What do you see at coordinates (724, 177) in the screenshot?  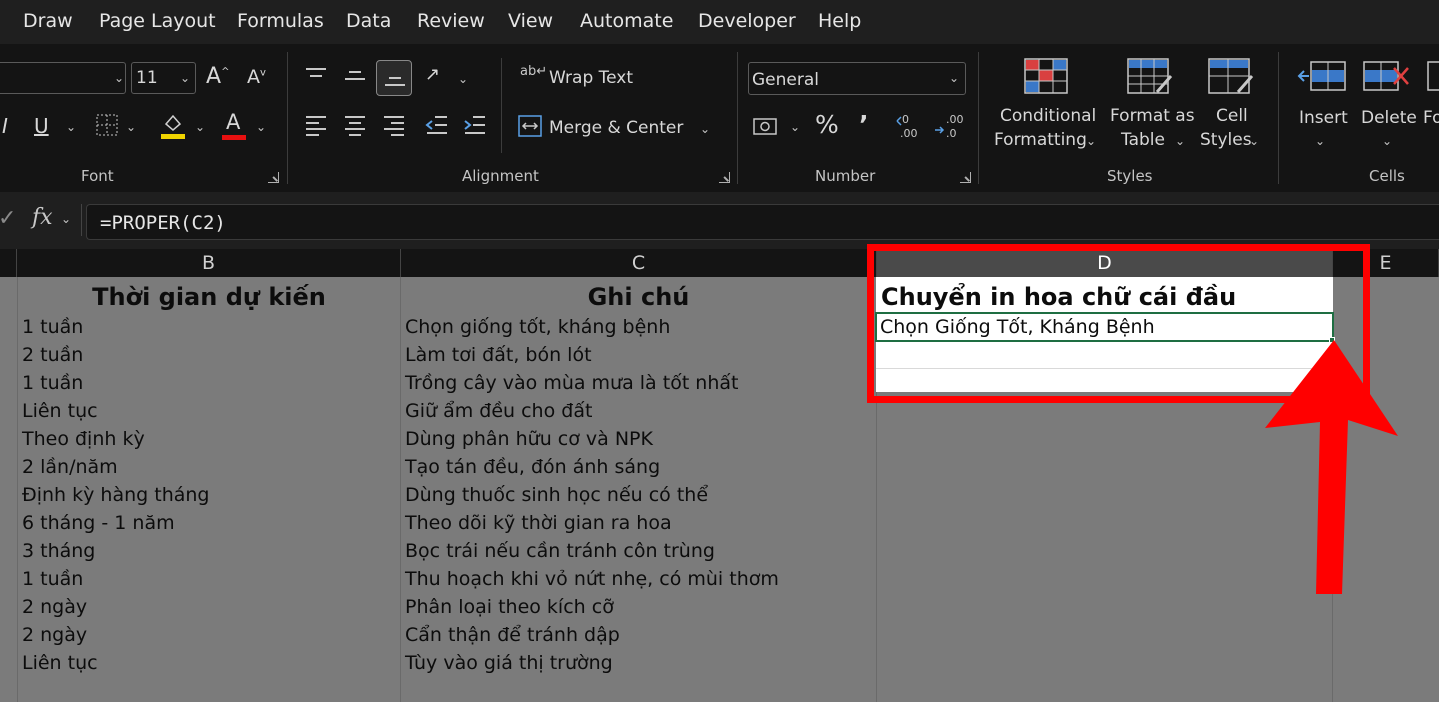 I see `alignment-dialog-launcher-icon` at bounding box center [724, 177].